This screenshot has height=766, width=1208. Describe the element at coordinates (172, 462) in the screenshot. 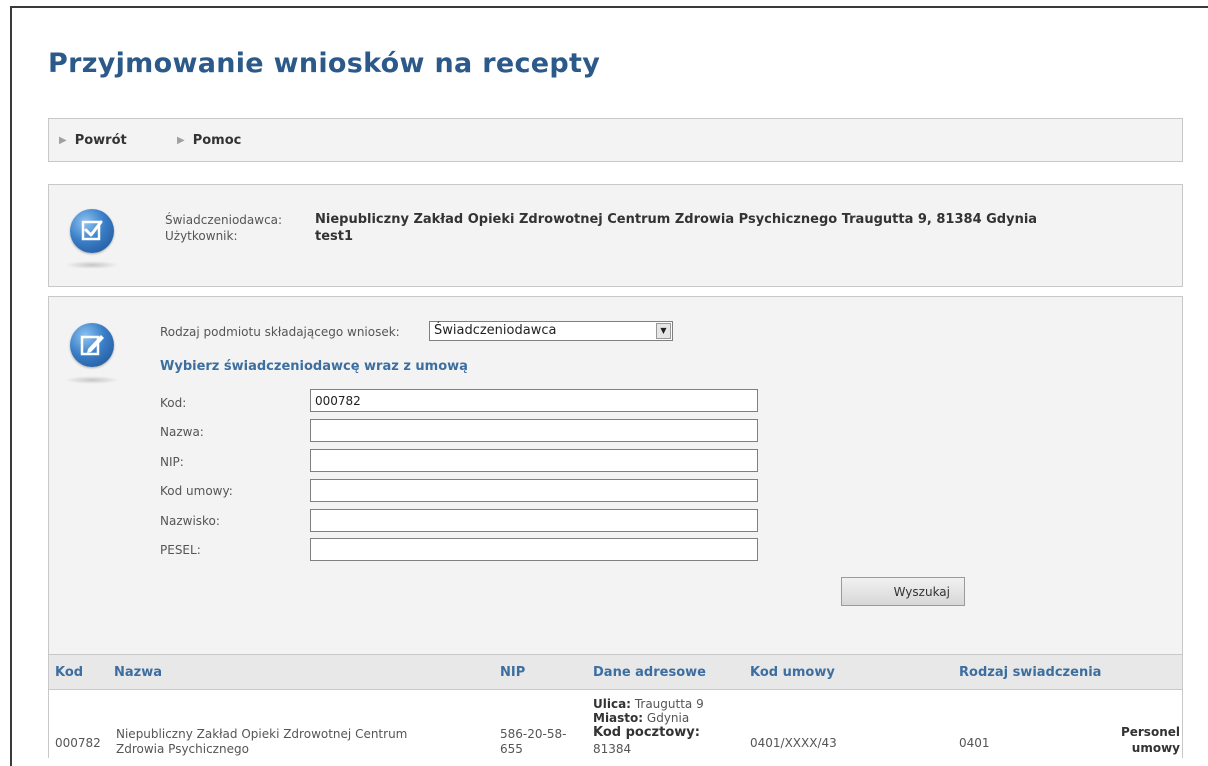

I see `nip-label: NIP:` at that location.